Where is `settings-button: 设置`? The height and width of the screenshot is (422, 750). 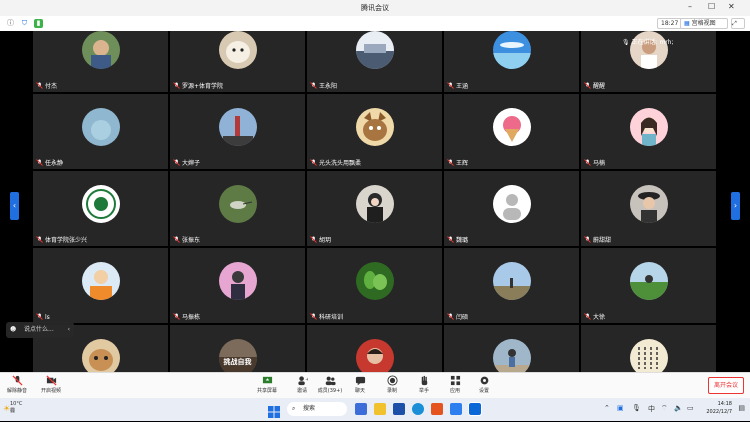
settings-button: 设置 is located at coordinates (484, 384).